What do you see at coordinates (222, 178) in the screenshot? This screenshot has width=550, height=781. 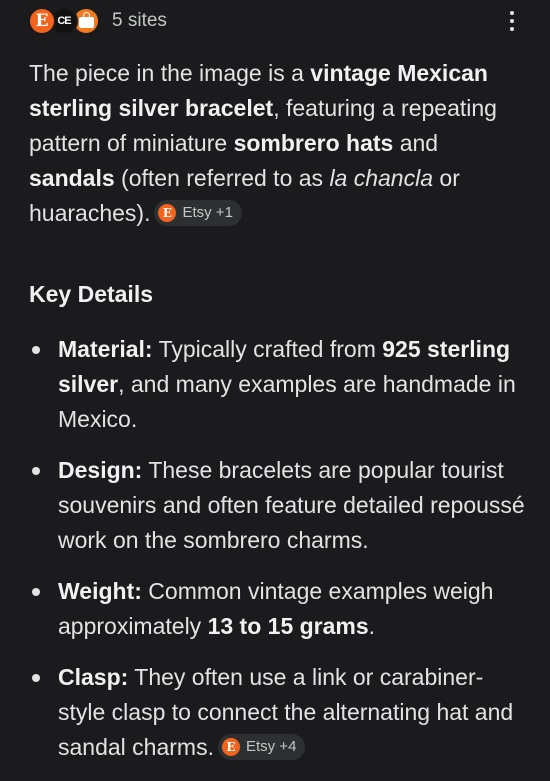 I see `intro-text: (often referred to as` at bounding box center [222, 178].